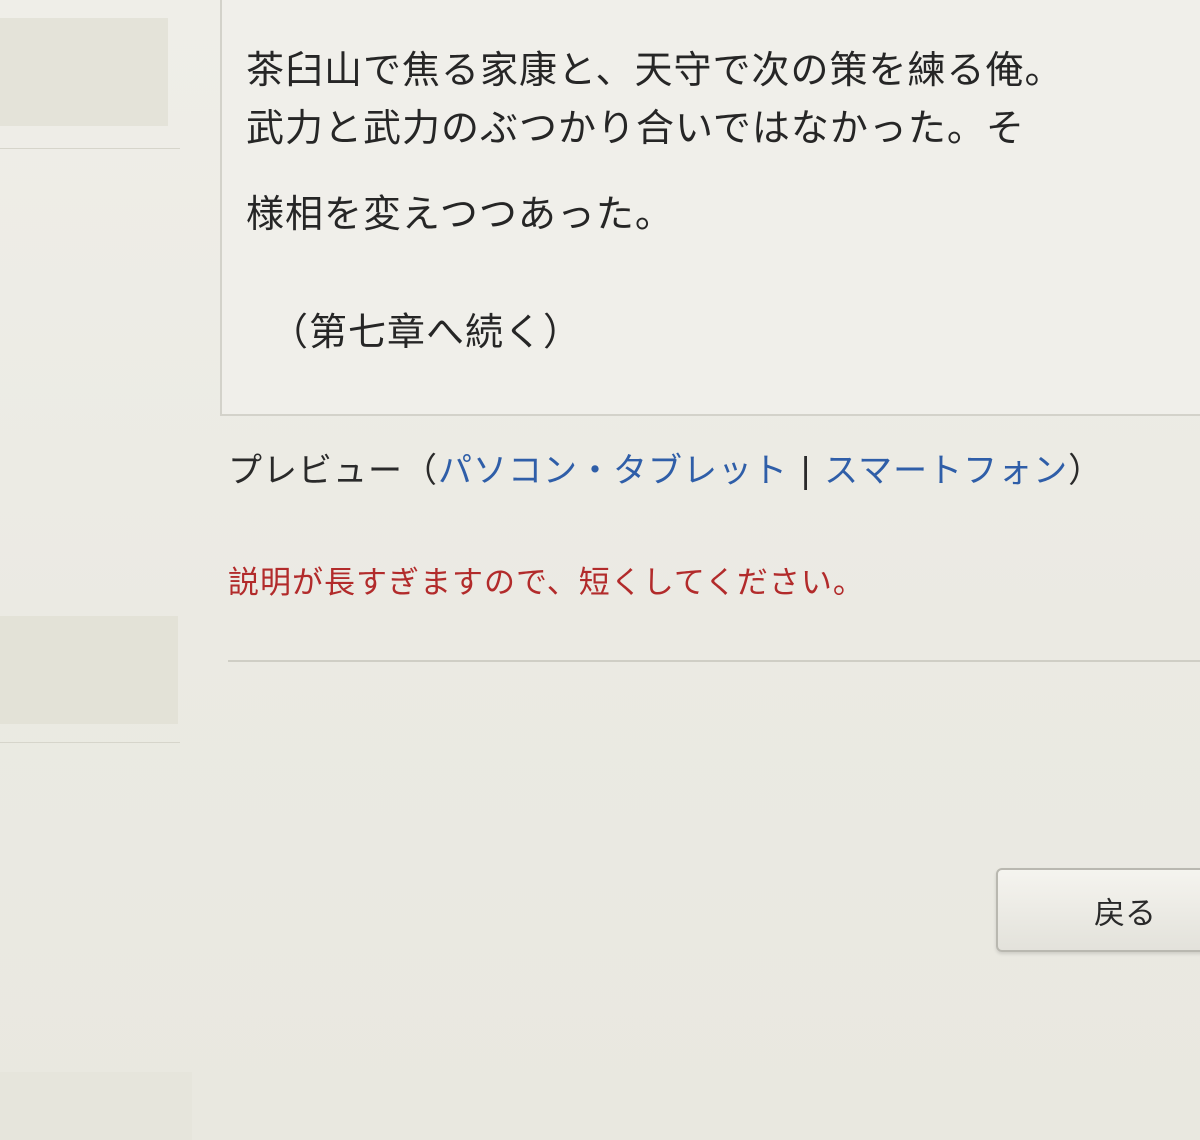  Describe the element at coordinates (1098, 910) in the screenshot. I see `back-button: 戻る` at that location.